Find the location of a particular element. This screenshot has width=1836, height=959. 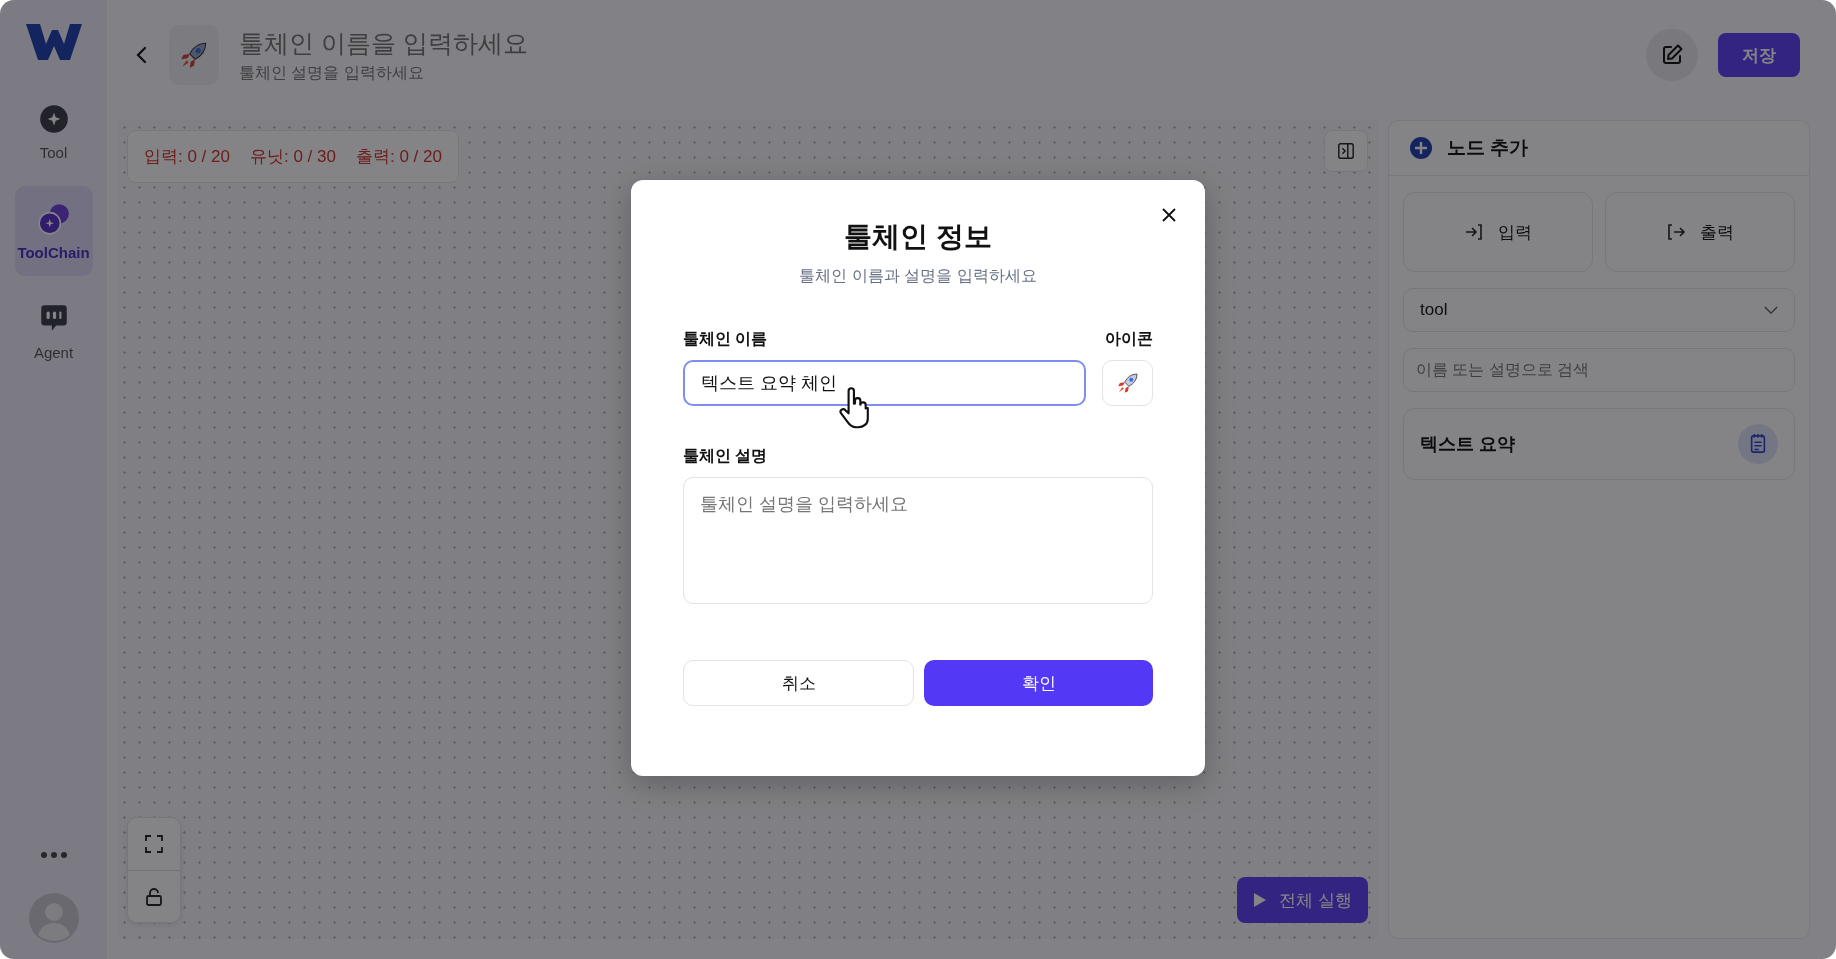

counter-text: 출력: 0 / 20 is located at coordinates (398, 157).